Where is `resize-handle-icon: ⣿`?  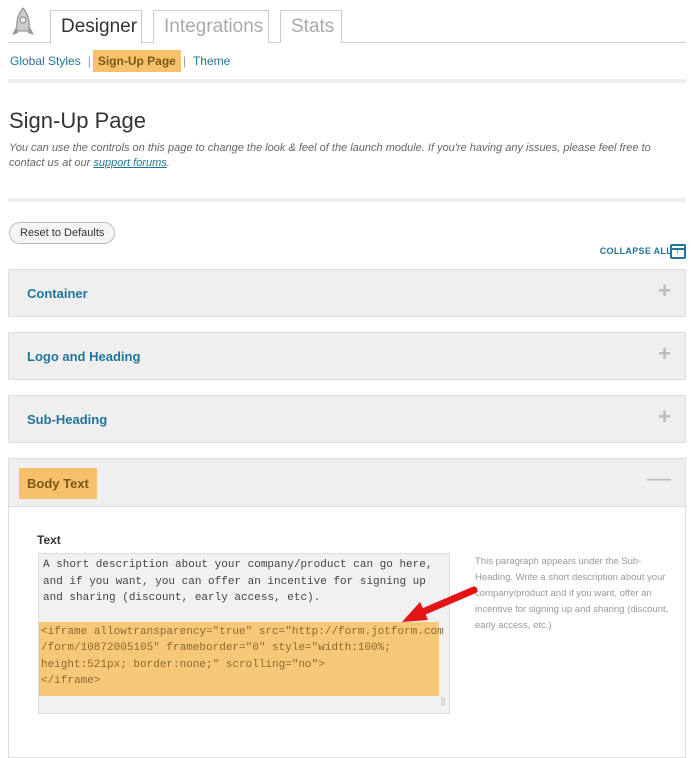 resize-handle-icon: ⣿ is located at coordinates (443, 703).